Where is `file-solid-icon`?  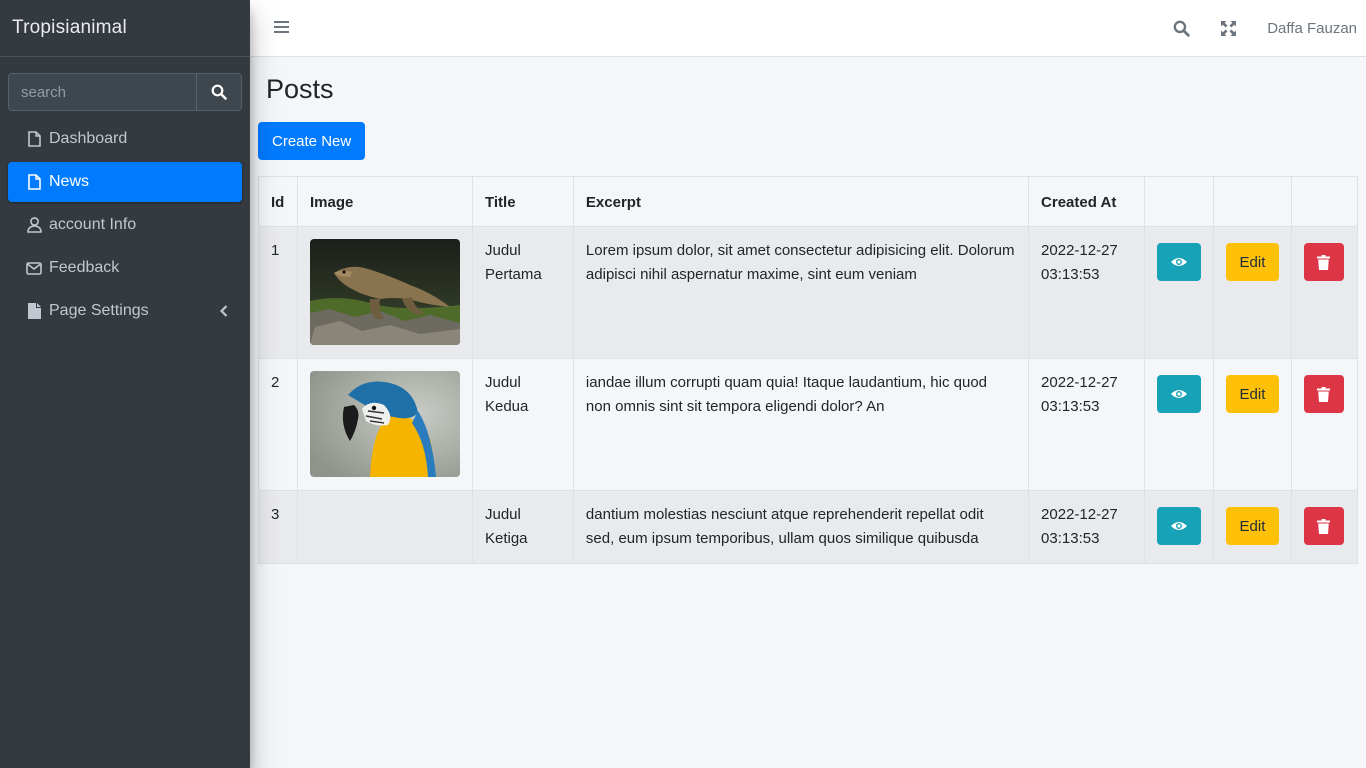 file-solid-icon is located at coordinates (34, 311).